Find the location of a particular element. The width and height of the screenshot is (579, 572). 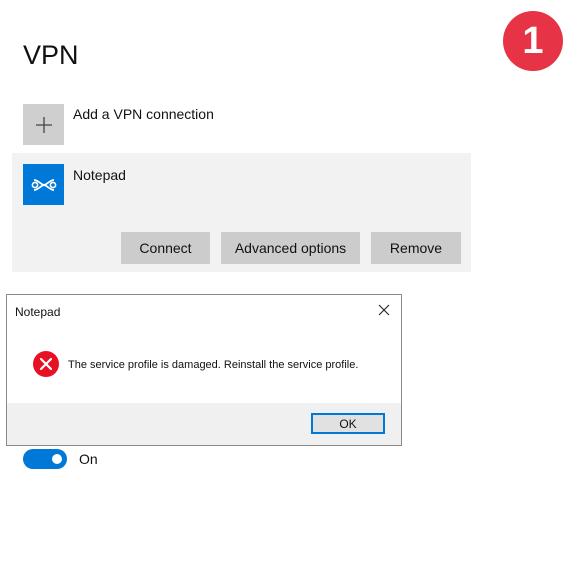

plus-icon is located at coordinates (43, 124).